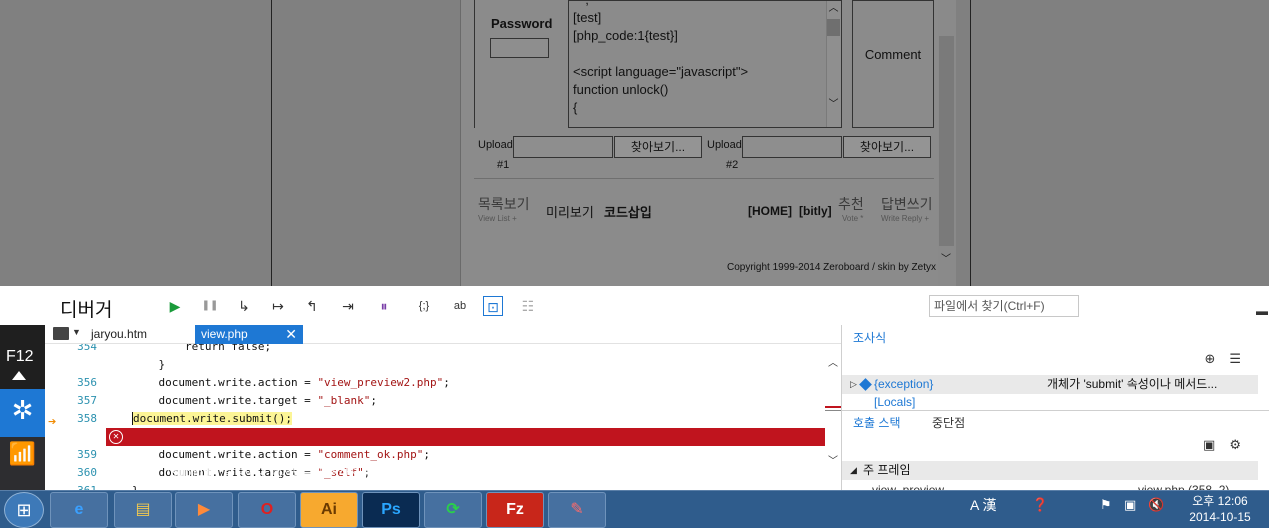  I want to click on code-text: document.write.submit();, so click(212, 419).